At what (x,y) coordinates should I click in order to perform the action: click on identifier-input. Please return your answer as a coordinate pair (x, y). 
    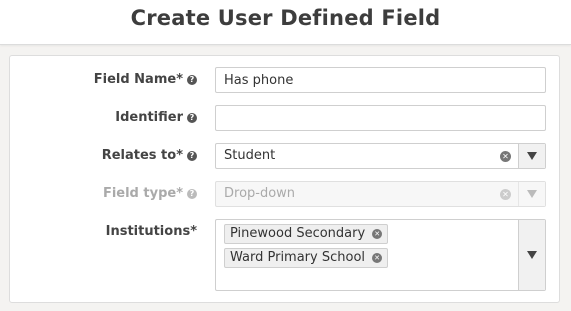
    Looking at the image, I should click on (380, 118).